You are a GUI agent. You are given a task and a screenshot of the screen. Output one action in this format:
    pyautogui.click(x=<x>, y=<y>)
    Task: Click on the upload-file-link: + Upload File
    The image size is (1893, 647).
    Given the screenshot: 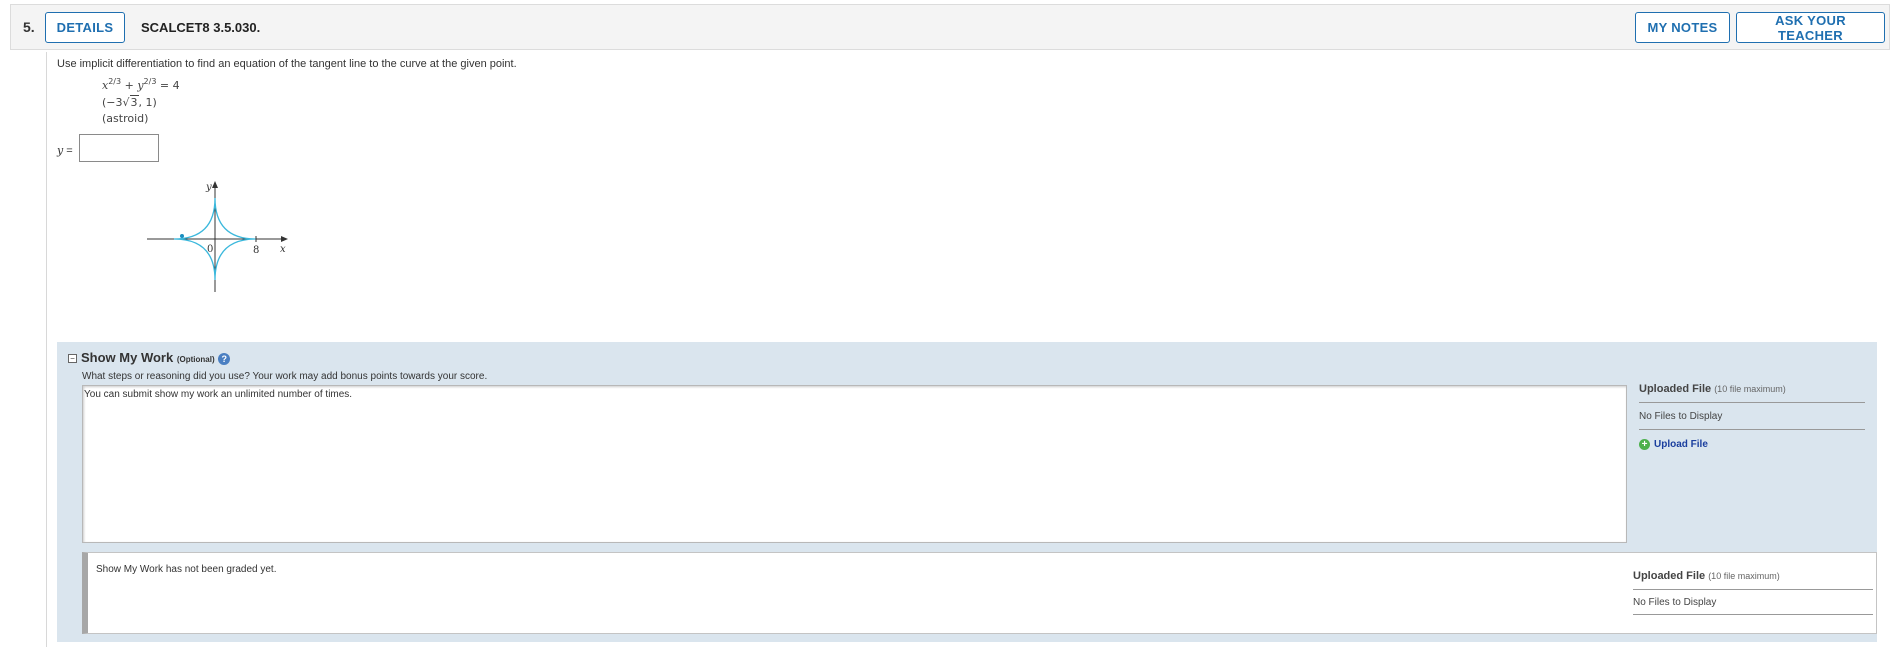 What is the action you would take?
    pyautogui.click(x=1673, y=444)
    